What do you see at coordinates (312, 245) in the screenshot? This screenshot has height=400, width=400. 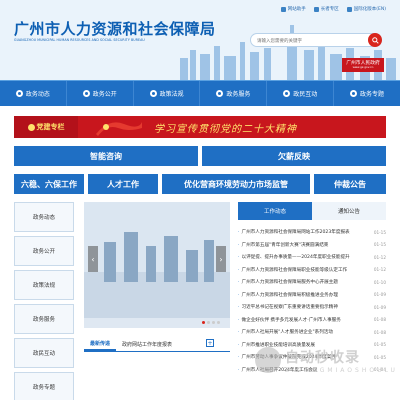 I see `news-item: 广州市第五届"青年创新大赛"决赛圆满结束01-15` at bounding box center [312, 245].